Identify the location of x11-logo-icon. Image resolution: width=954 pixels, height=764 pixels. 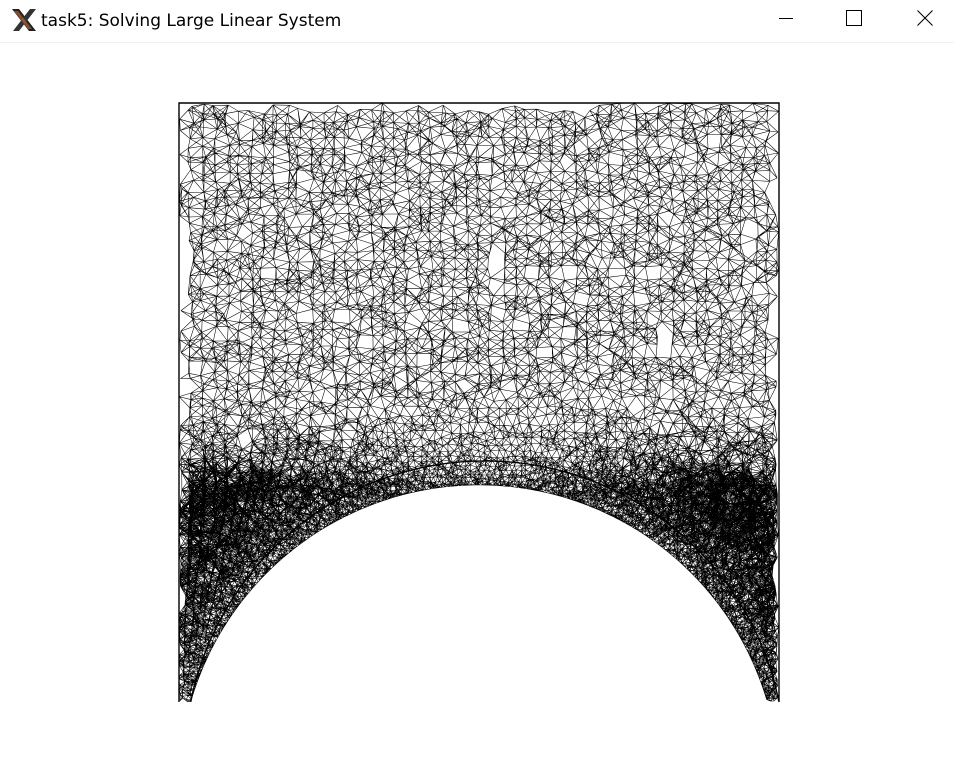
(24, 20).